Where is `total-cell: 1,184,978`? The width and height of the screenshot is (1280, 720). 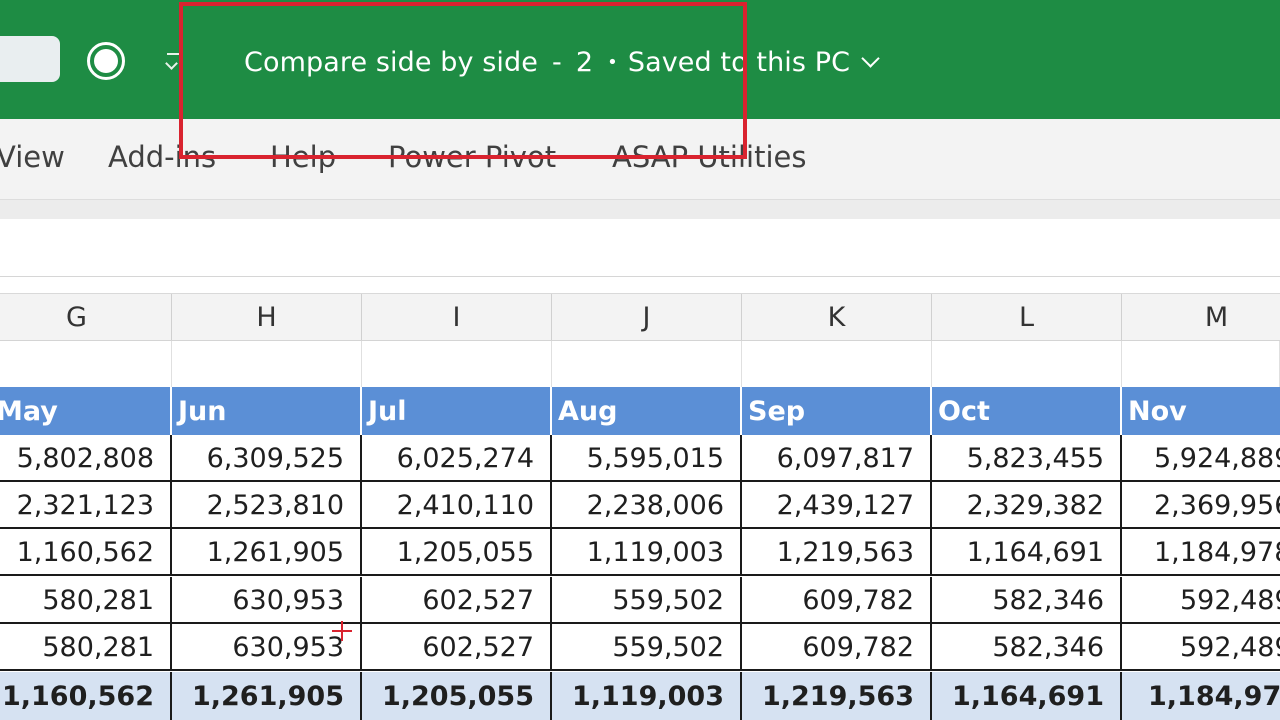
total-cell: 1,184,978 is located at coordinates (1201, 696).